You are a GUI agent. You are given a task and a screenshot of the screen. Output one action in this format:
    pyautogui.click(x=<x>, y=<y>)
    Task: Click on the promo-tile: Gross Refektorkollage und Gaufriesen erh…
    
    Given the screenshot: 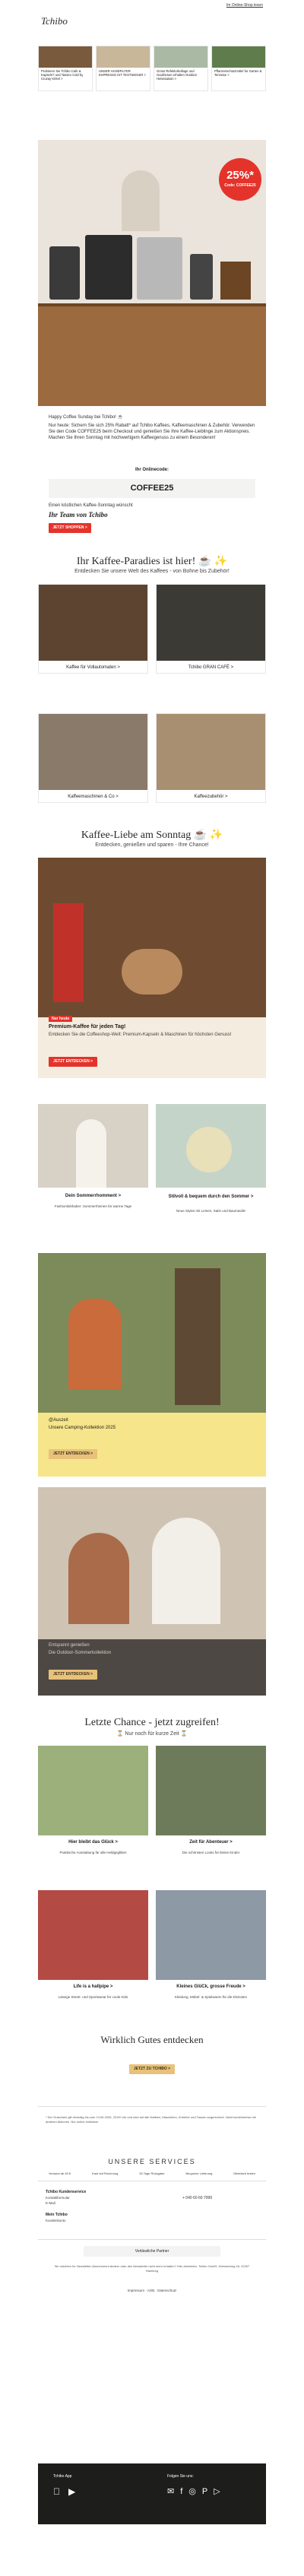 What is the action you would take?
    pyautogui.click(x=181, y=68)
    